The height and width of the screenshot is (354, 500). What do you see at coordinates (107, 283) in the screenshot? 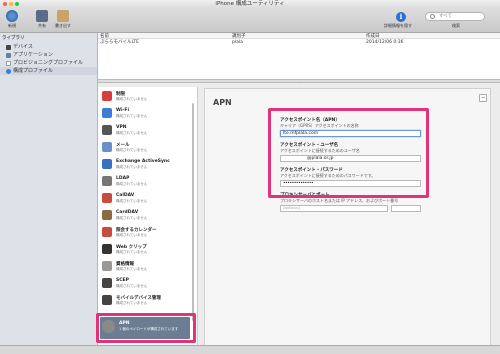
I see `scep-icon` at bounding box center [107, 283].